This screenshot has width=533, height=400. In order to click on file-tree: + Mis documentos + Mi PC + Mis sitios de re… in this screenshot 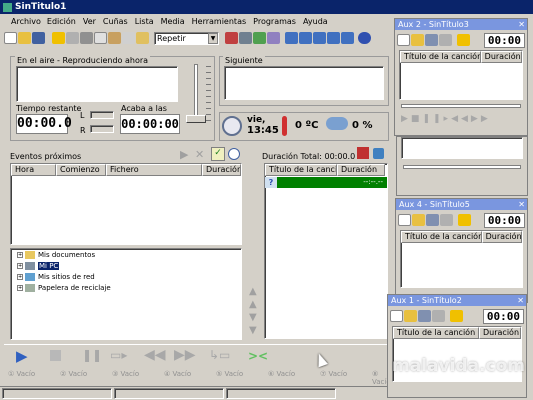, I will do `click(126, 294)`.